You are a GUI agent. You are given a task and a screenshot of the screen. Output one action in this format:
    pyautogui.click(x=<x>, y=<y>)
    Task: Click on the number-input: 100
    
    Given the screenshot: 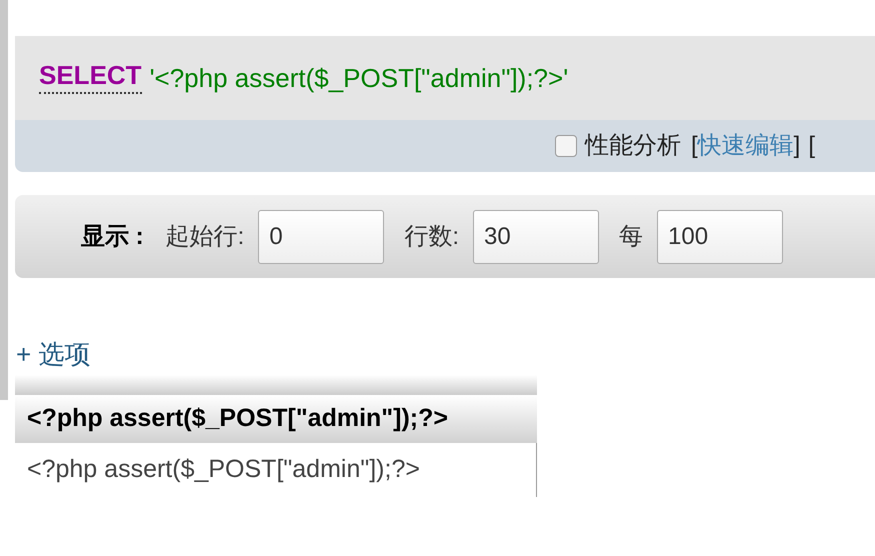 What is the action you would take?
    pyautogui.click(x=720, y=237)
    